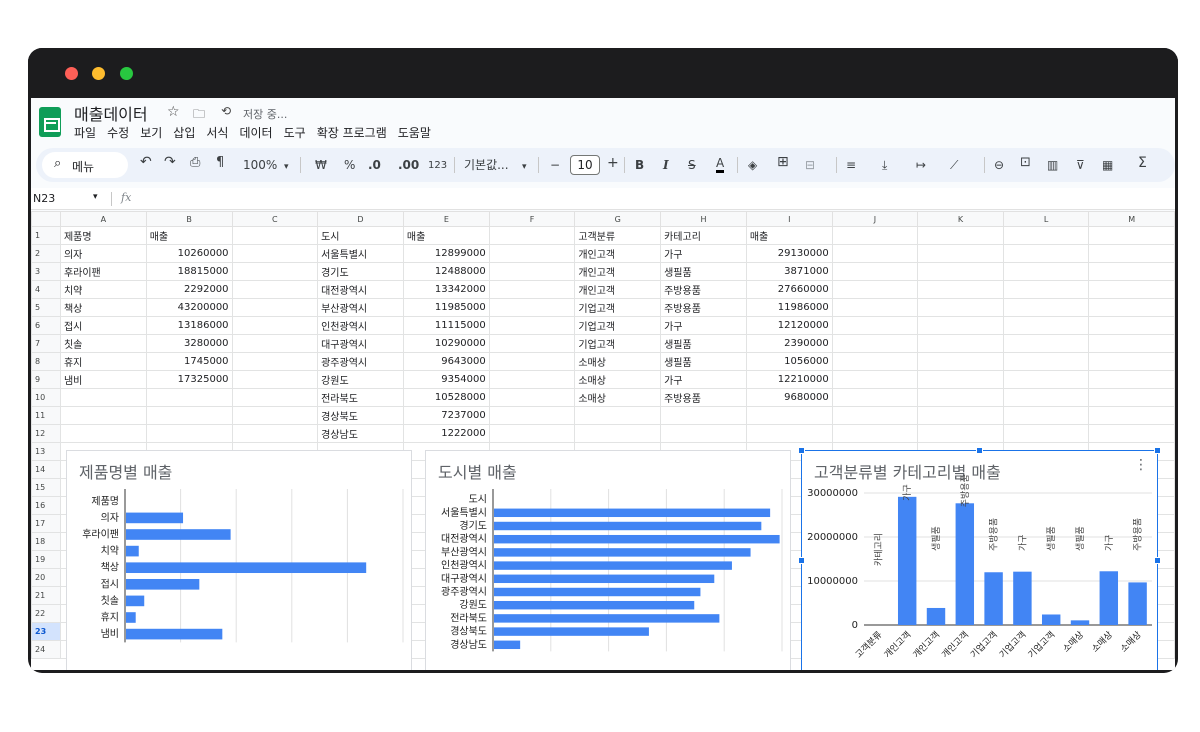 This screenshot has width=1200, height=732. I want to click on strikethrough-icon: S̶, so click(692, 165).